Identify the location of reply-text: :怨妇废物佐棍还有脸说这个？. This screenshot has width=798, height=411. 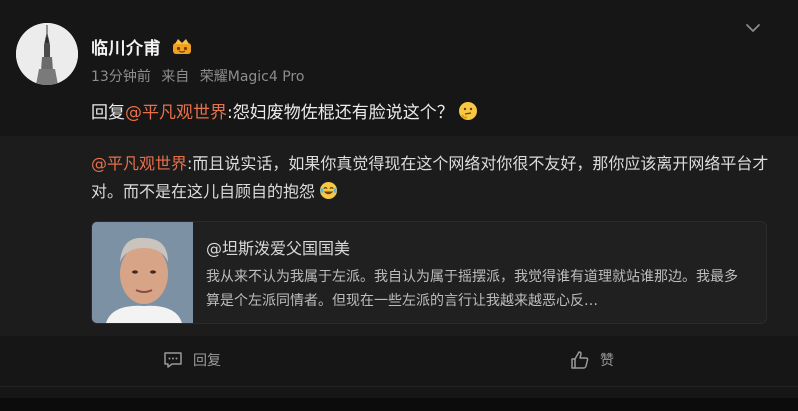
(340, 113).